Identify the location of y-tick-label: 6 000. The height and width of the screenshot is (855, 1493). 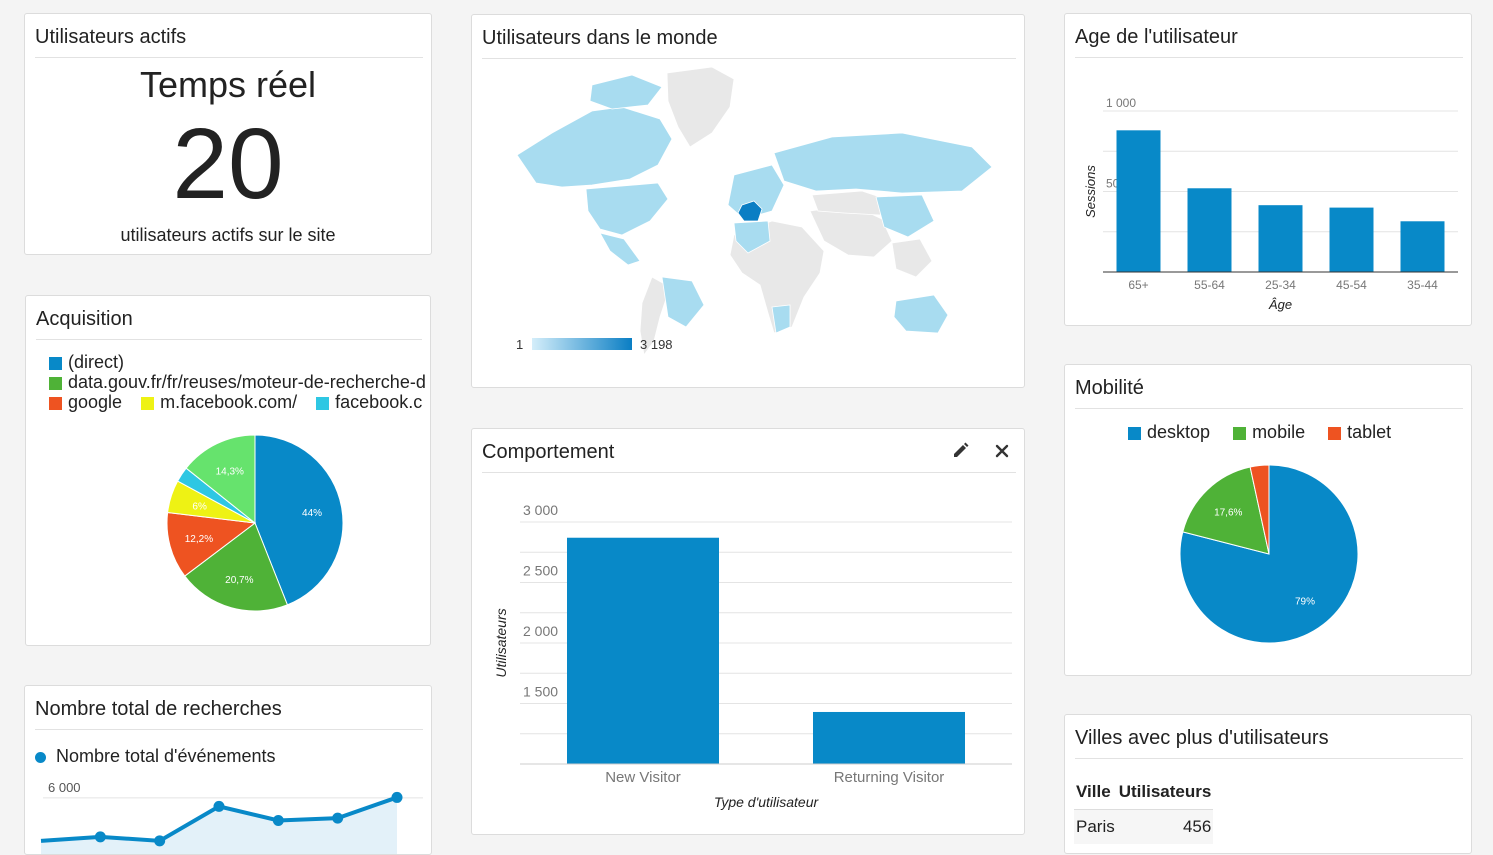
(64, 787).